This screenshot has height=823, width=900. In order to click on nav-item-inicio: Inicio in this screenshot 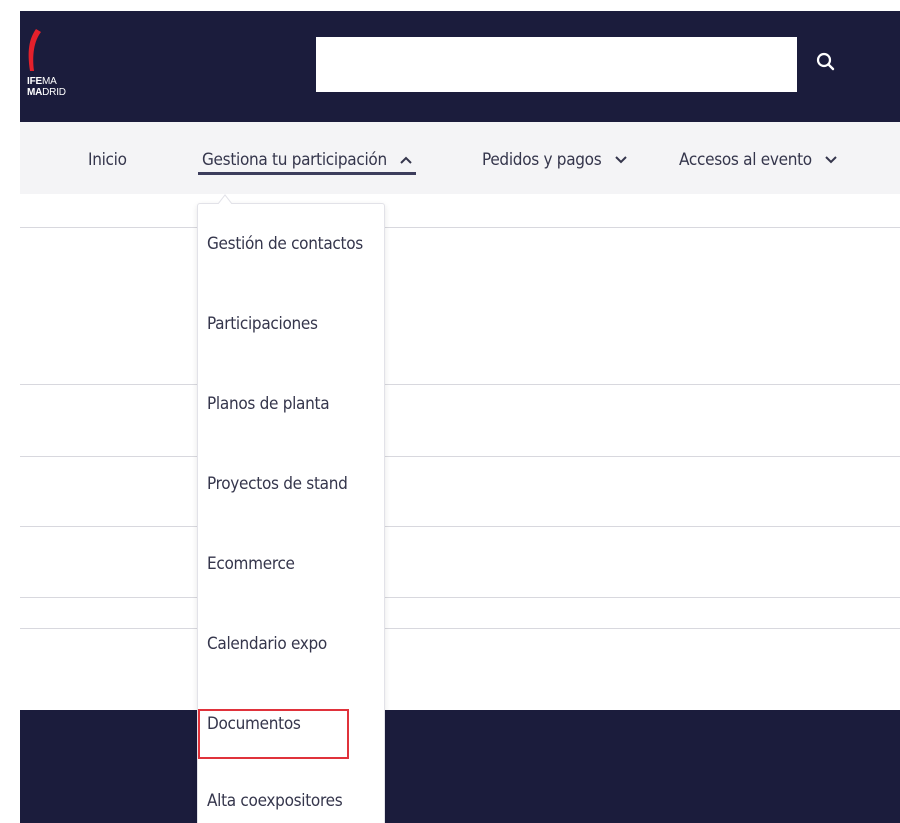, I will do `click(107, 160)`.